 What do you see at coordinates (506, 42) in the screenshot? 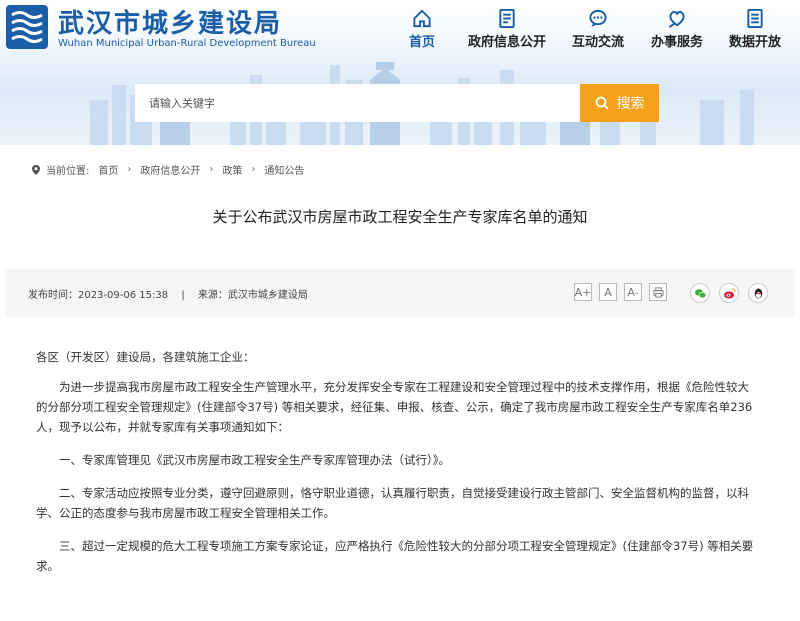
I see `nav-label: 政府信息公开` at bounding box center [506, 42].